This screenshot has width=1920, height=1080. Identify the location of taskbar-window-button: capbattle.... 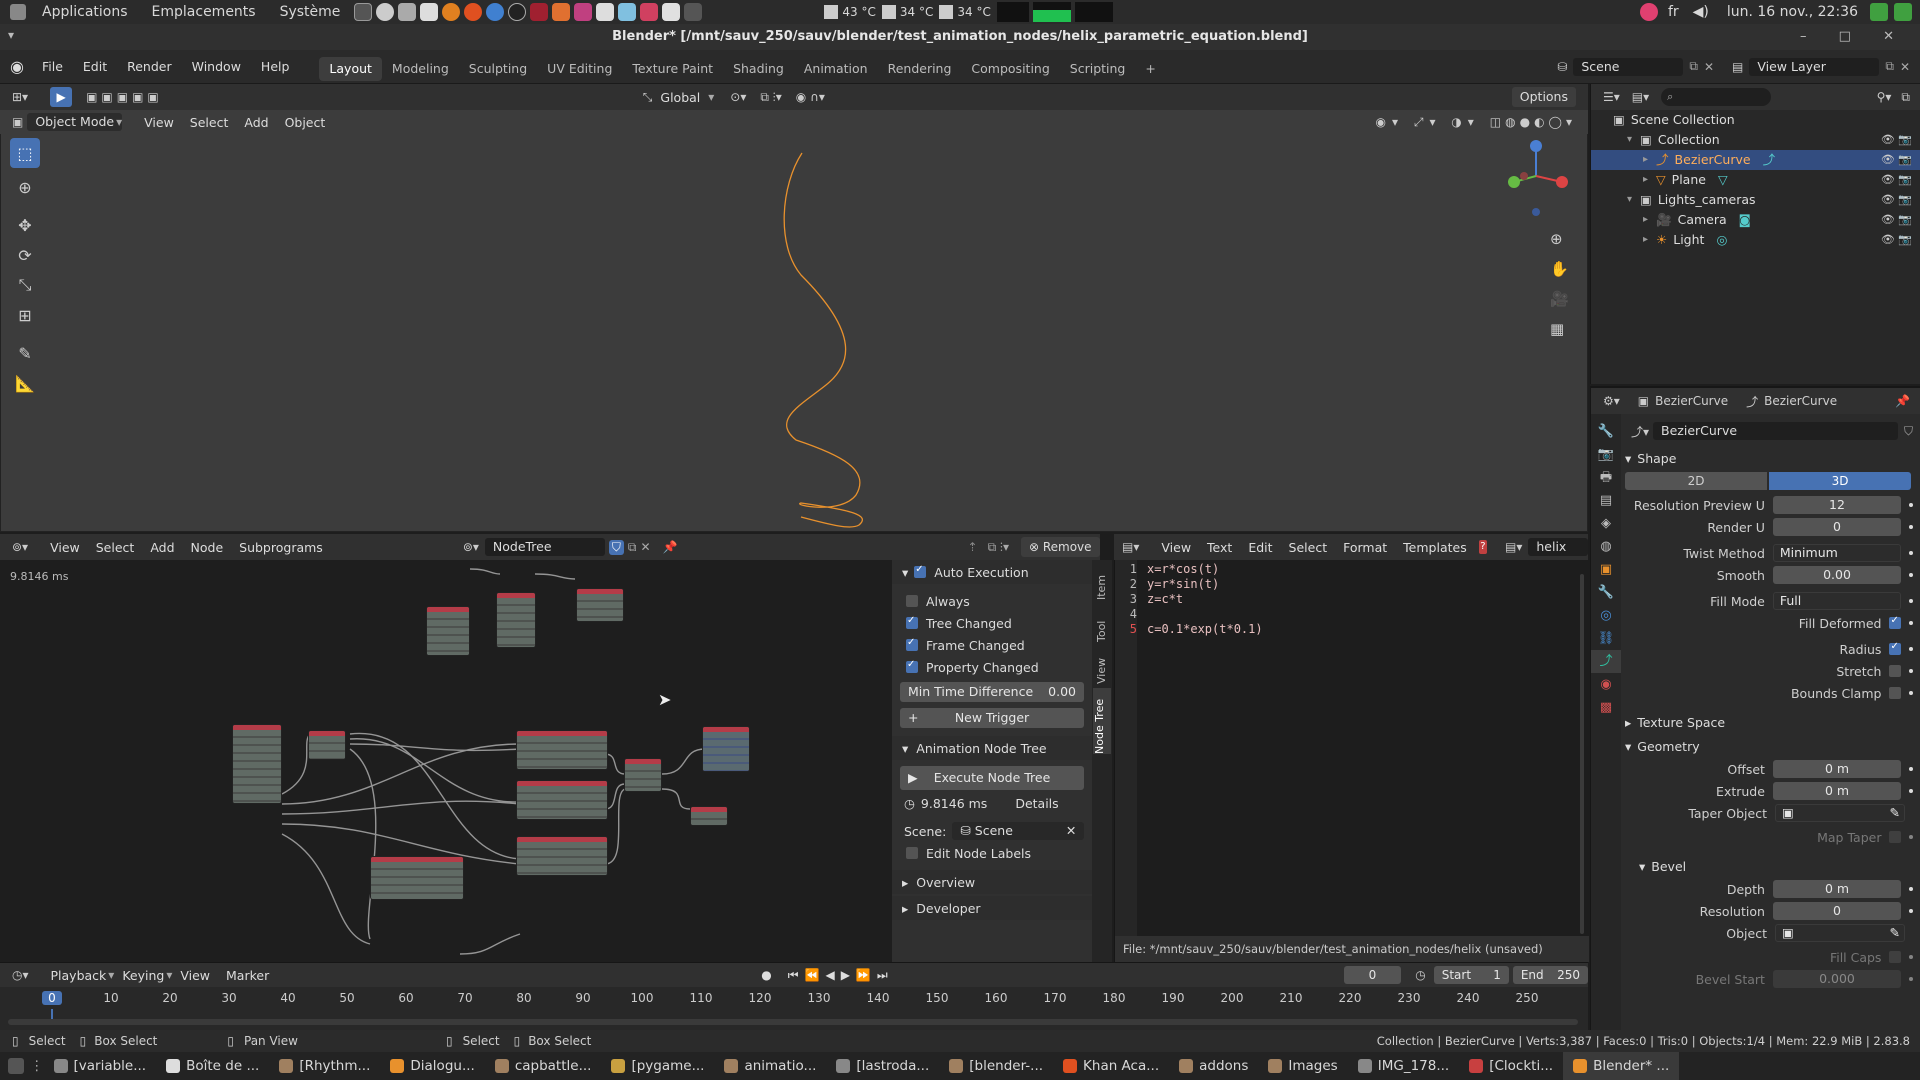
(543, 1066).